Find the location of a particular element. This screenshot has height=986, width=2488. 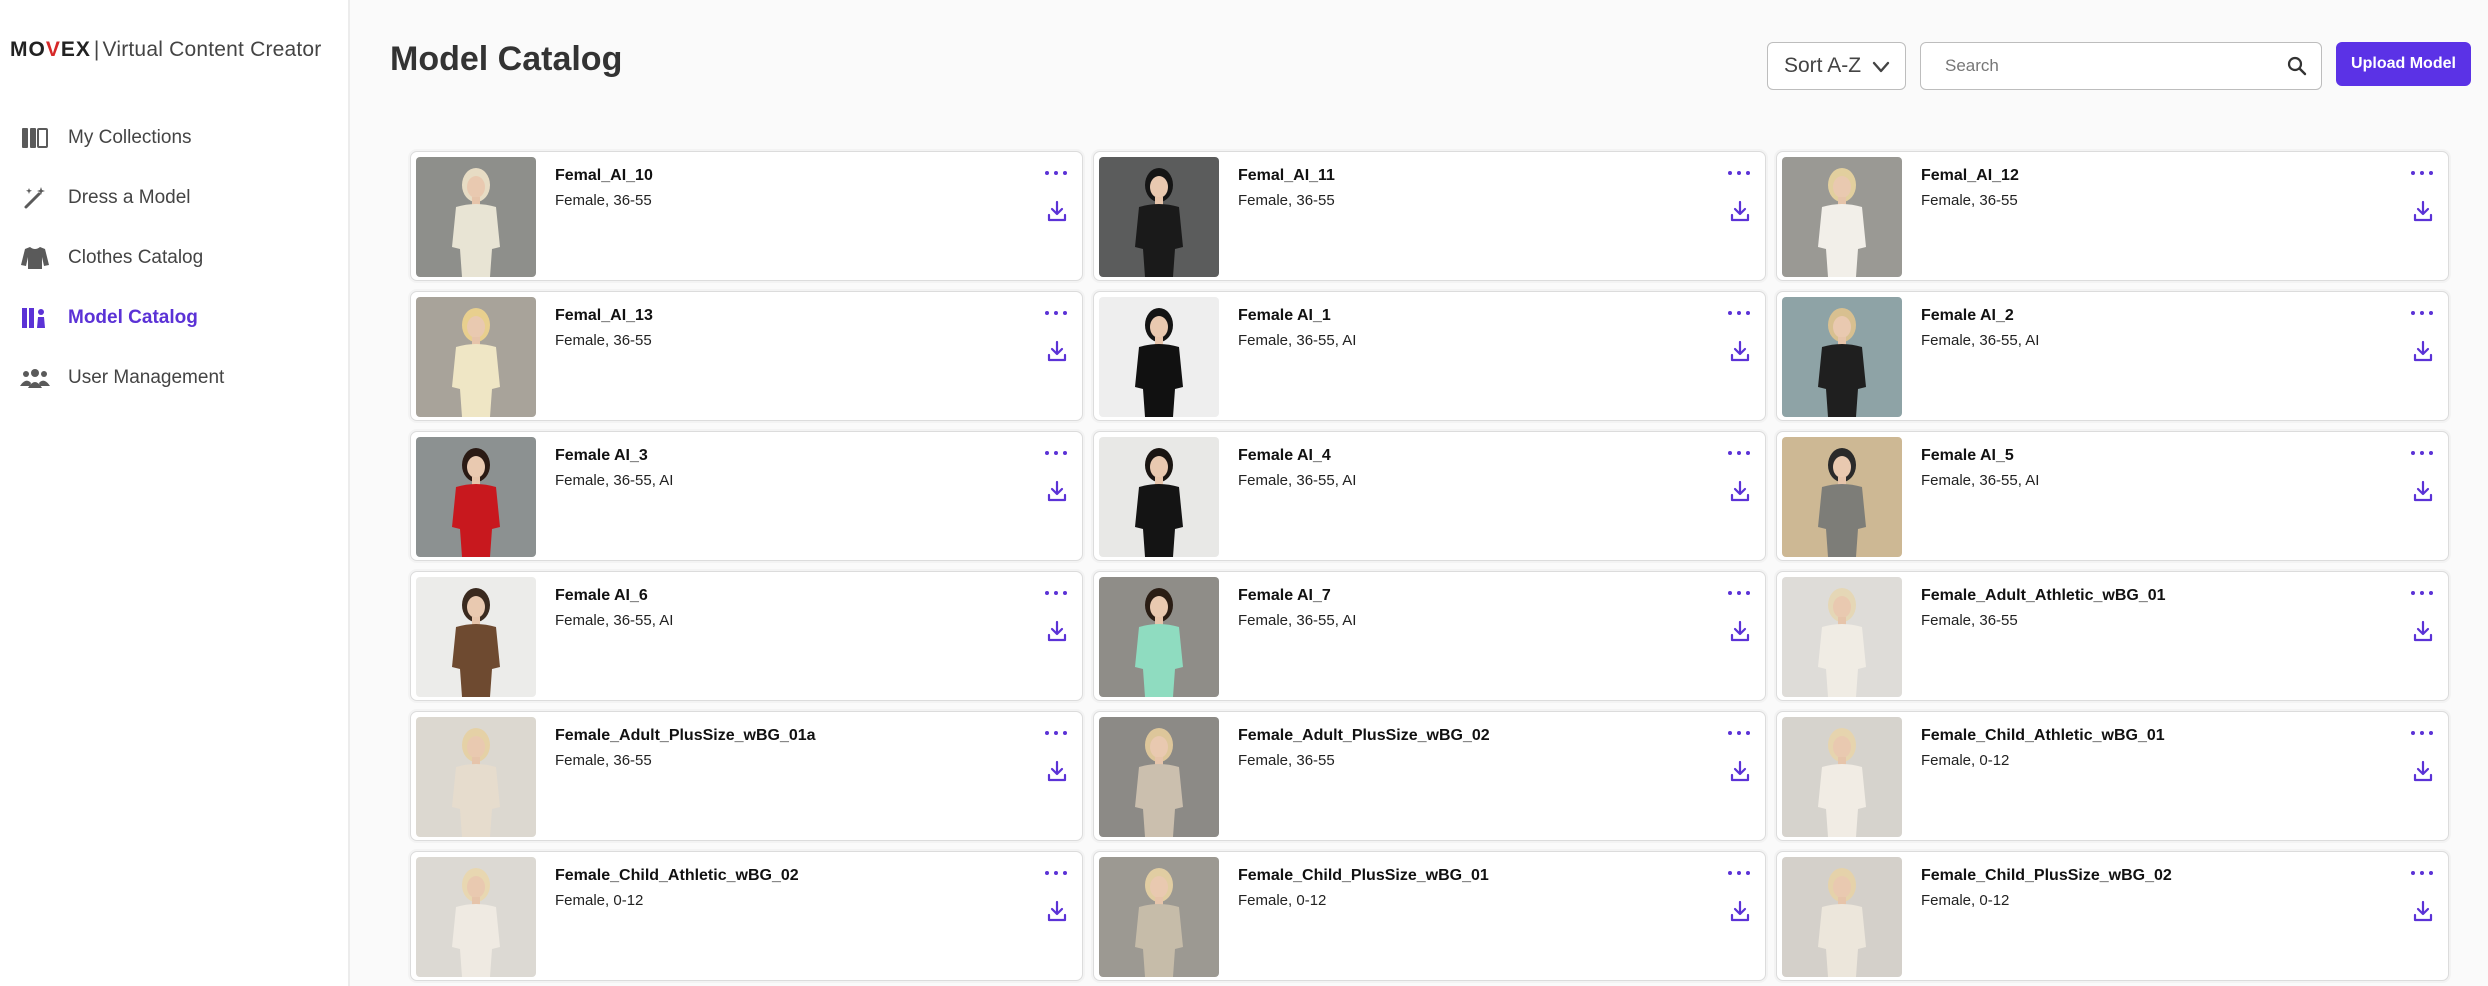

sidebar-item-label: Model Catalog is located at coordinates (133, 317).